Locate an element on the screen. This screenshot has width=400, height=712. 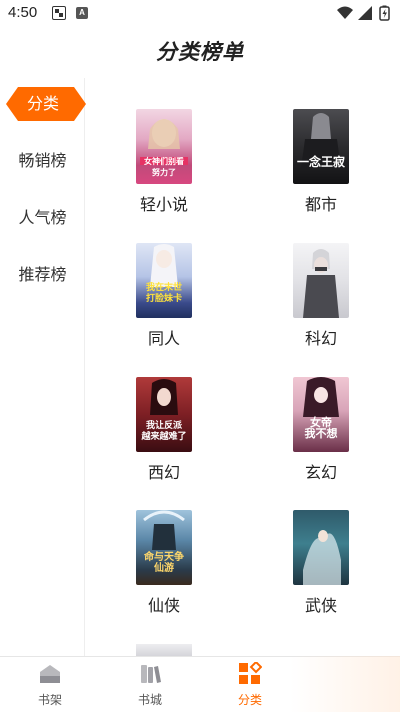
category-item-wuxia: 武侠 is located at coordinates (321, 570).